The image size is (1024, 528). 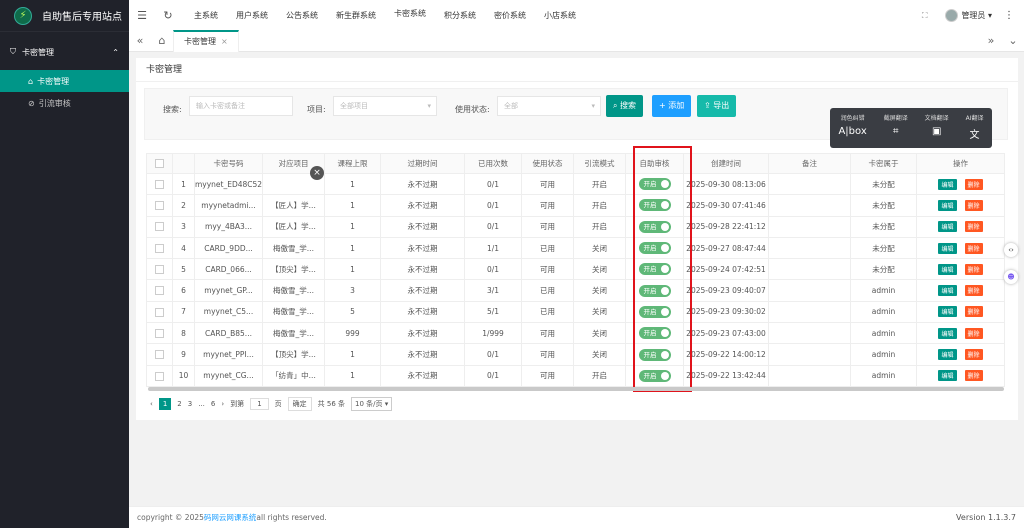 What do you see at coordinates (385, 106) in the screenshot?
I see `project-select: 全部项目 ▾` at bounding box center [385, 106].